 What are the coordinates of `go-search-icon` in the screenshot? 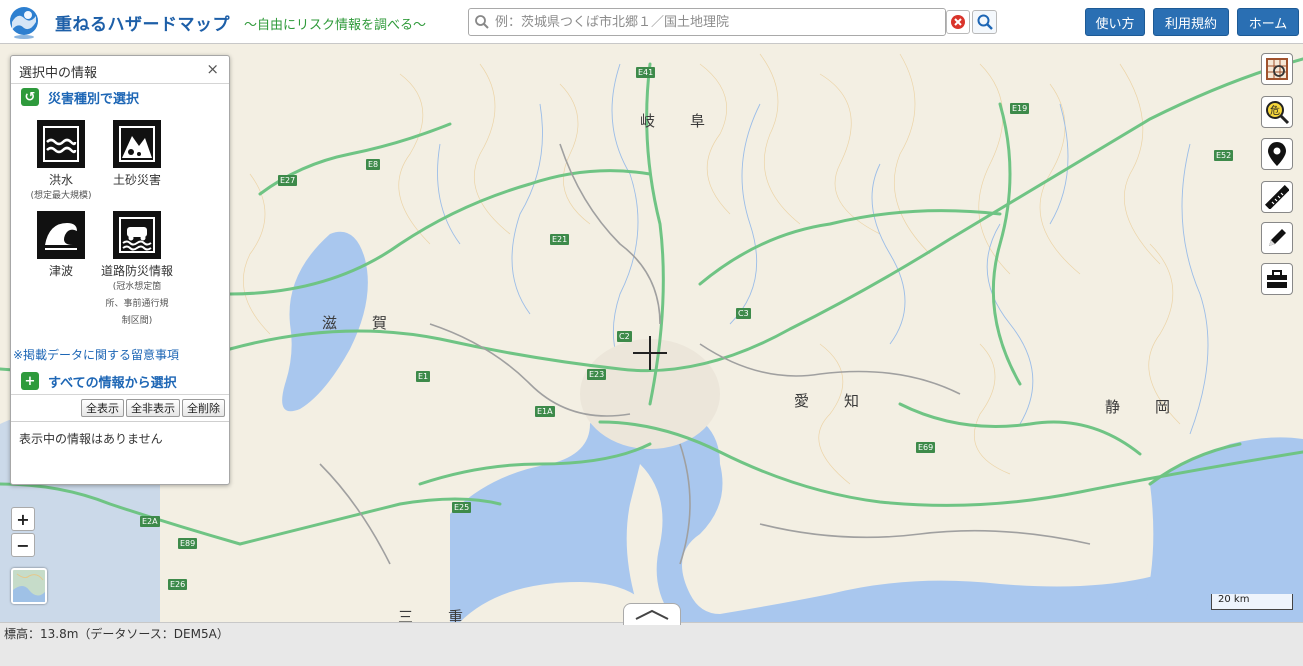 It's located at (985, 22).